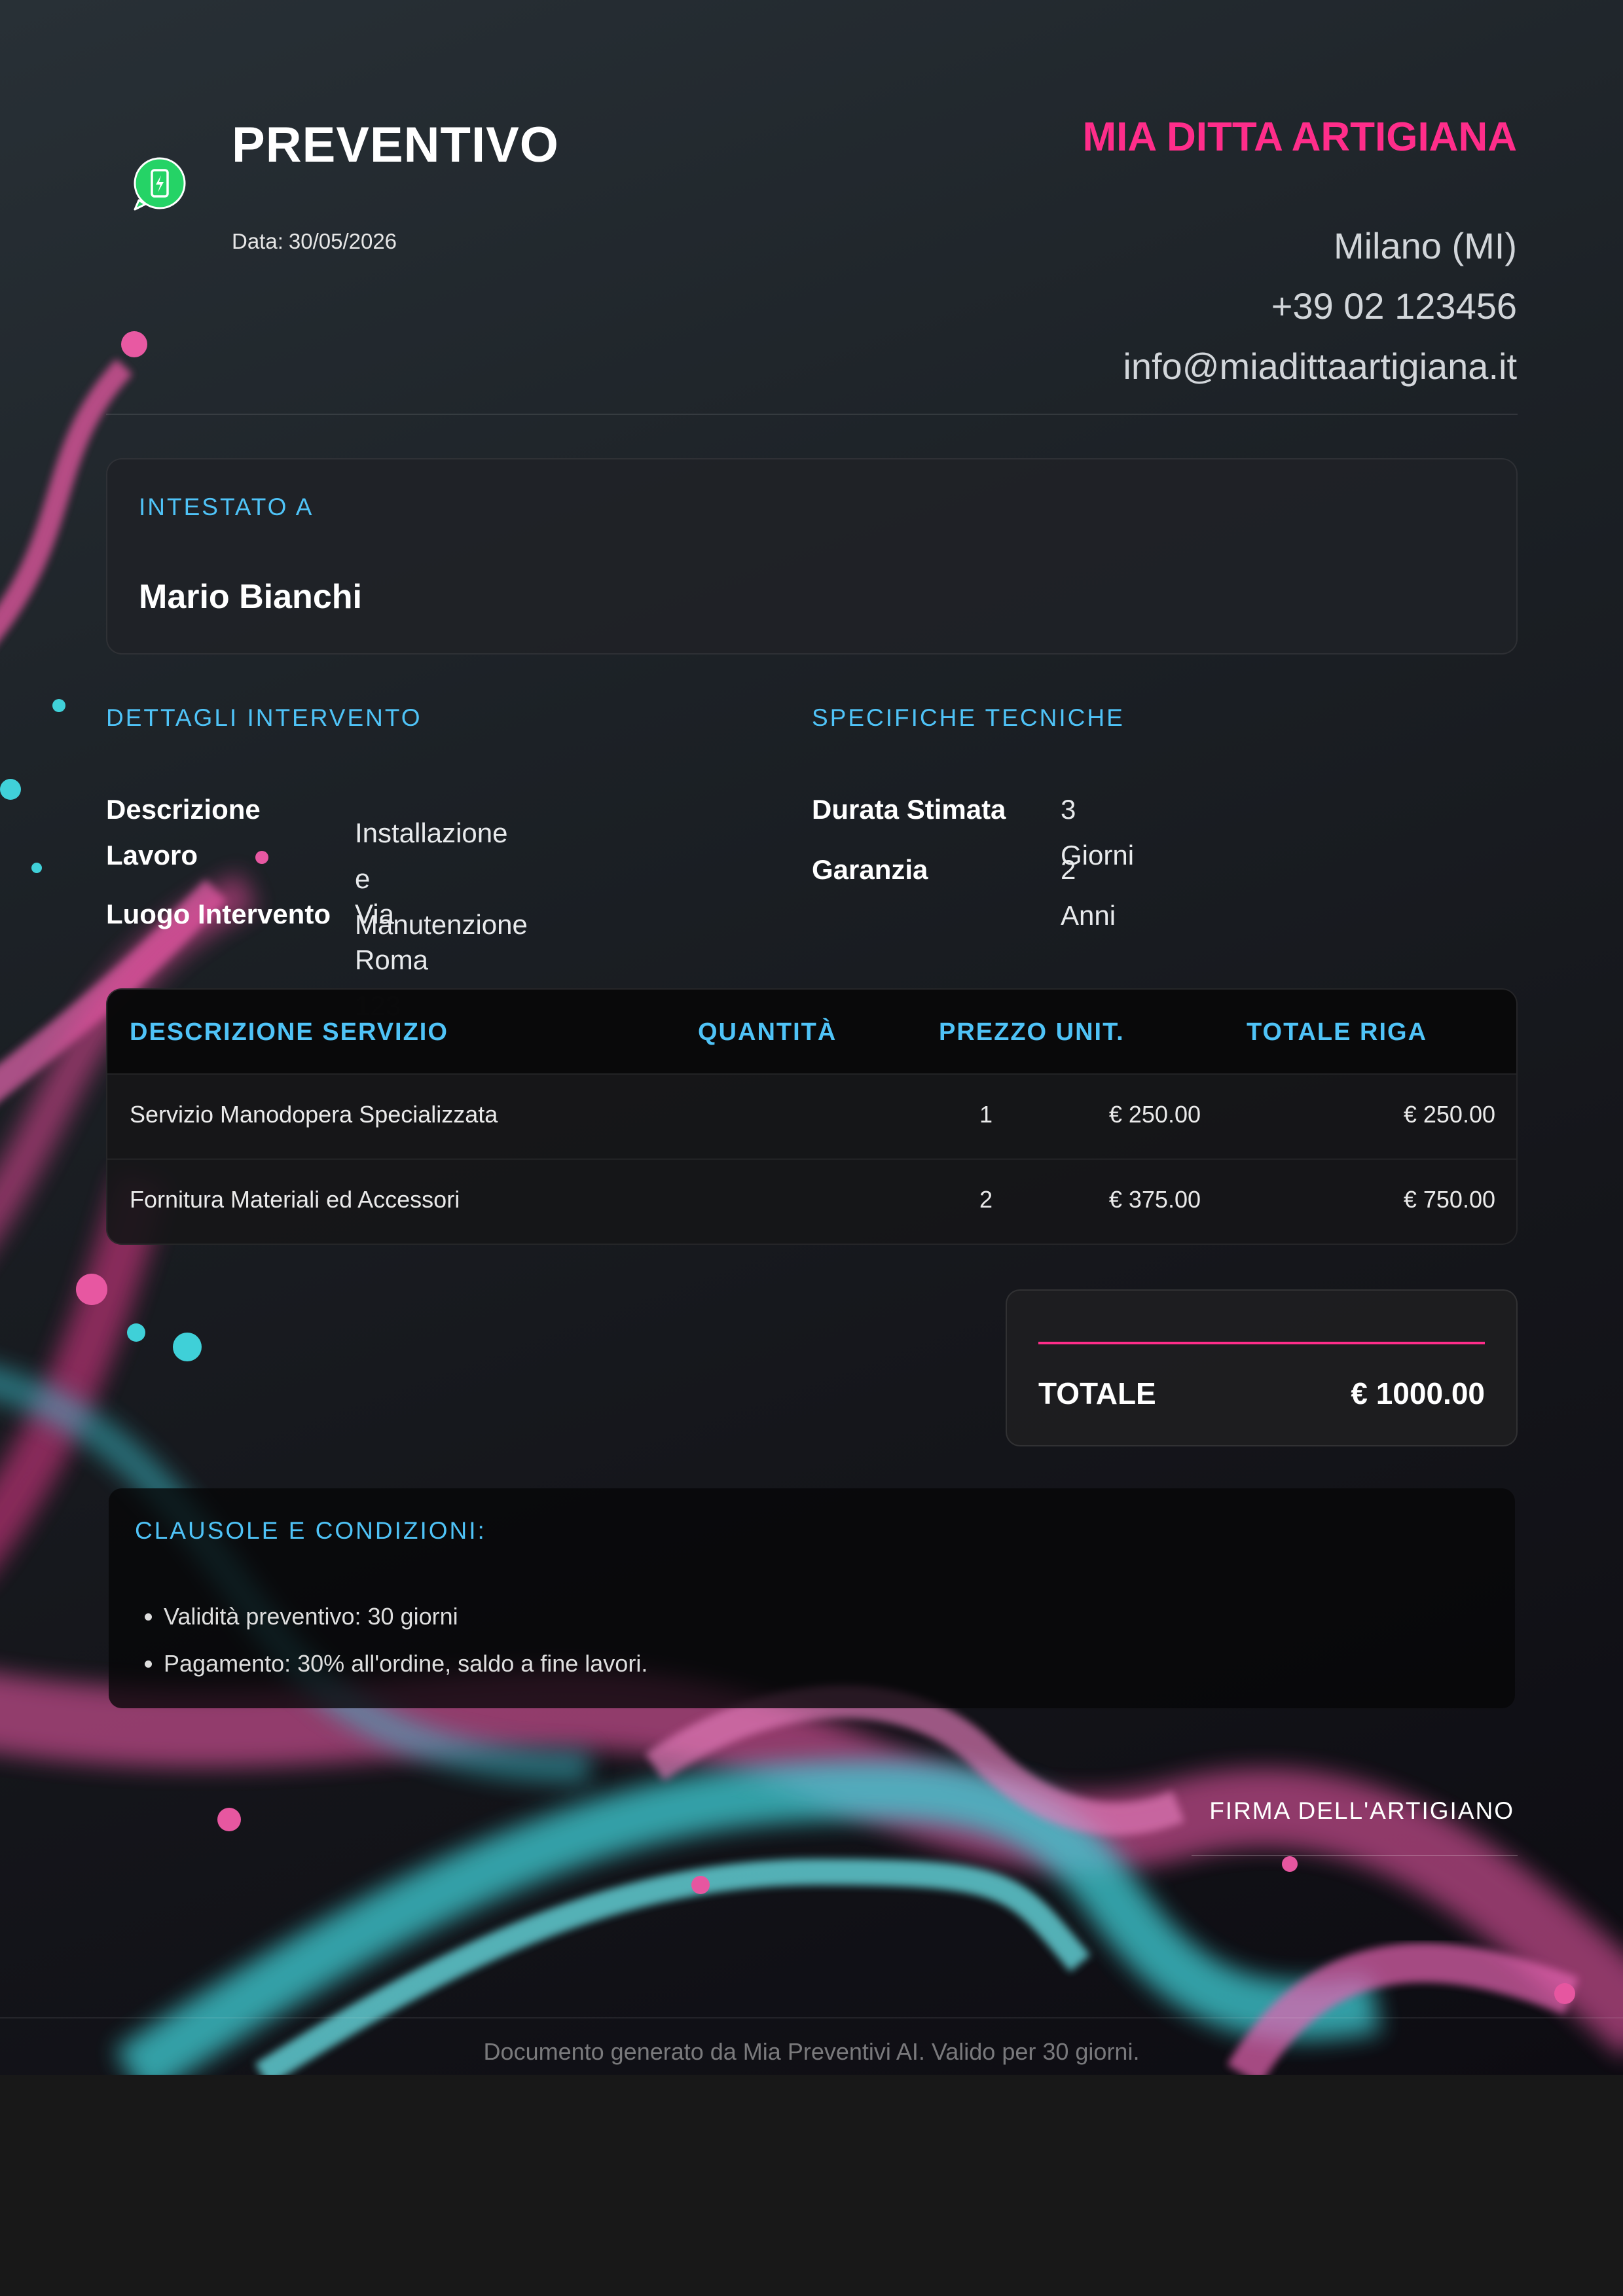 The width and height of the screenshot is (1623, 2296). I want to click on work-description-label: Descrizione Lavoro, so click(183, 832).